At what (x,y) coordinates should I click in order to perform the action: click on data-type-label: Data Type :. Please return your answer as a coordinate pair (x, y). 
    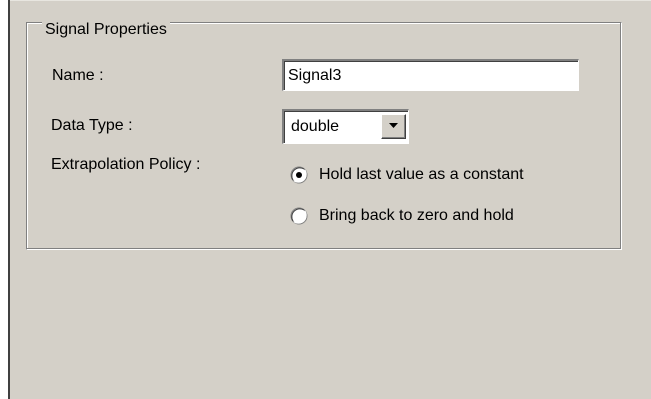
    Looking at the image, I should click on (92, 125).